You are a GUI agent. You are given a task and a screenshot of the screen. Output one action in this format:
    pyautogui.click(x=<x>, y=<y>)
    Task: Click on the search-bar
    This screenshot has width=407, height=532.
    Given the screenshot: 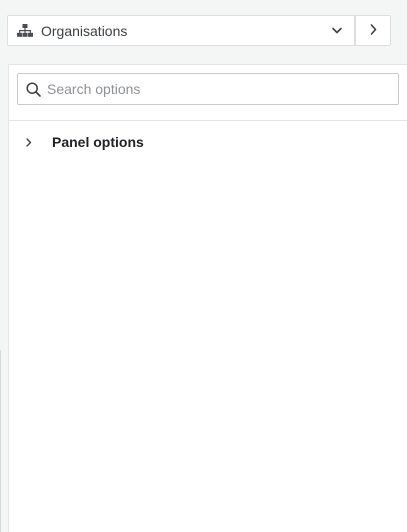 What is the action you would take?
    pyautogui.click(x=208, y=93)
    